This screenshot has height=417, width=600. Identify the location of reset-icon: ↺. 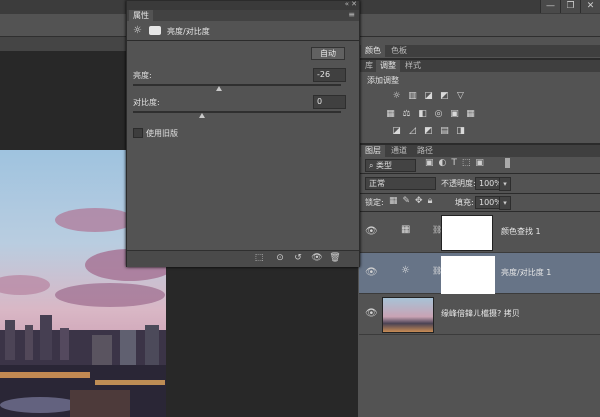
(298, 258).